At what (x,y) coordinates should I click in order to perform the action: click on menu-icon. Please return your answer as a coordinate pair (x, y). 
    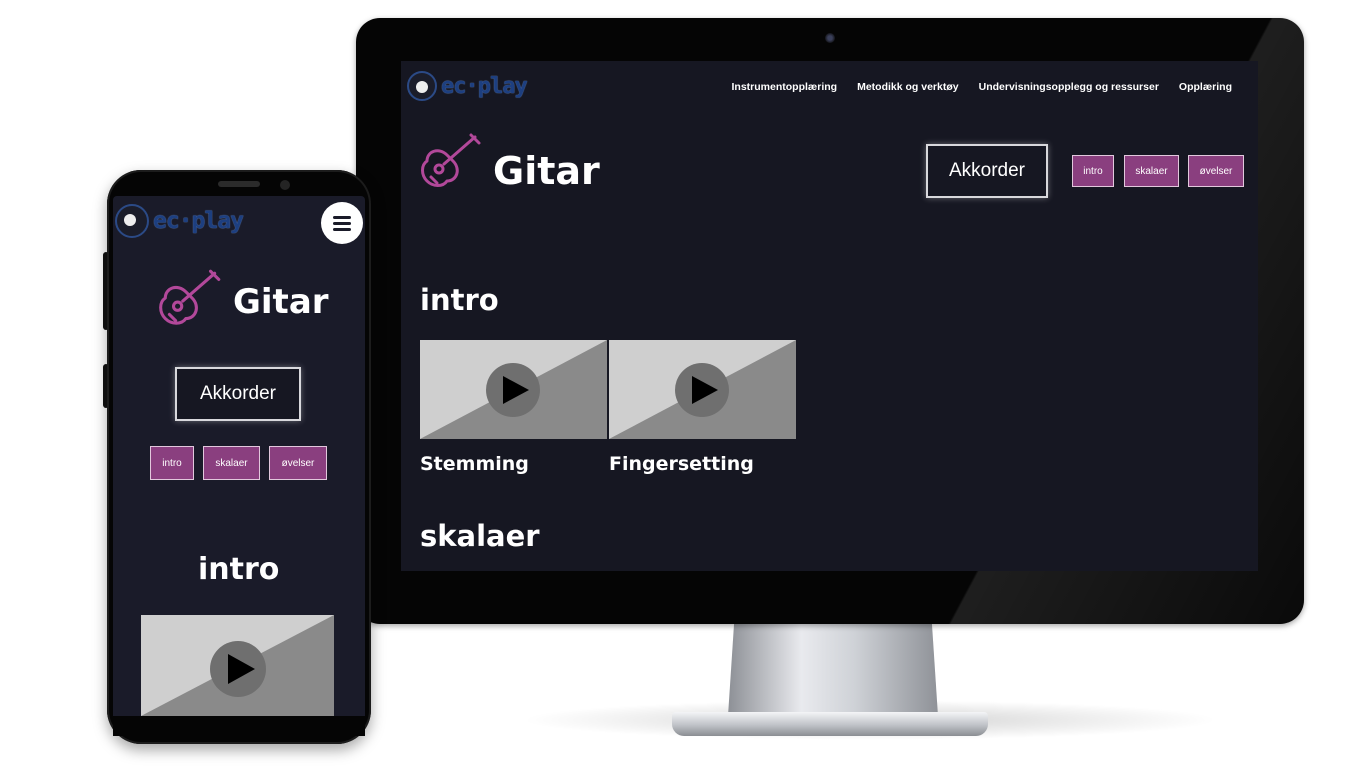
    Looking at the image, I should click on (342, 223).